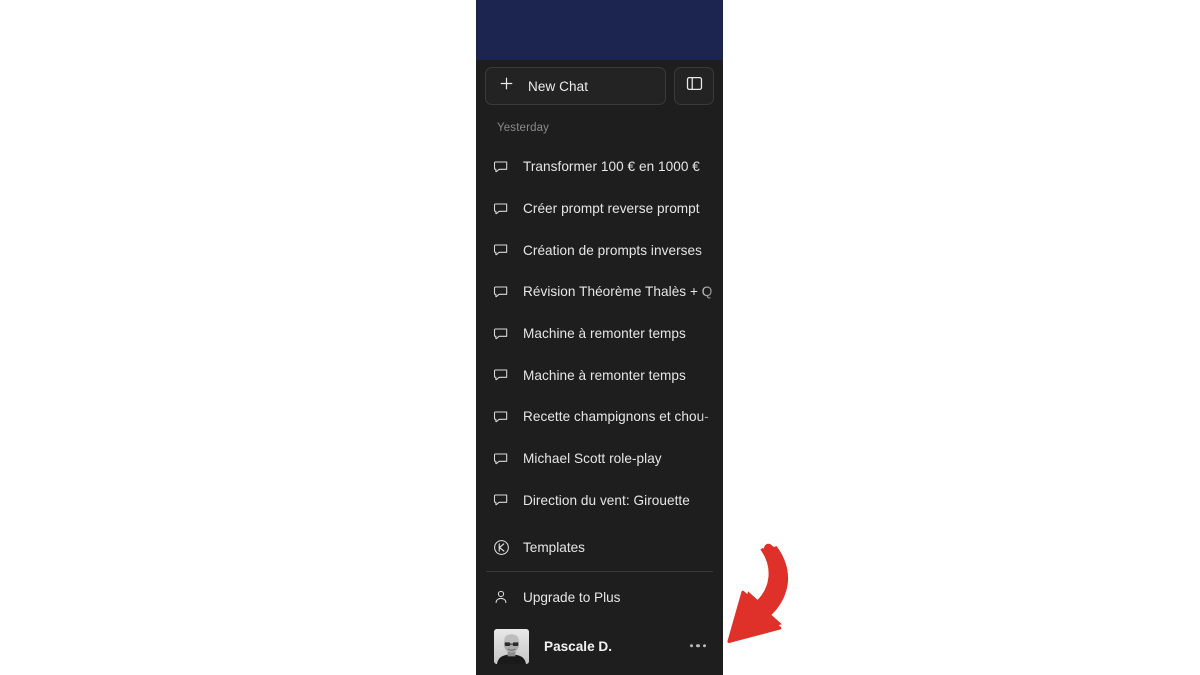 The width and height of the screenshot is (1200, 675). What do you see at coordinates (506, 86) in the screenshot?
I see `plus-icon` at bounding box center [506, 86].